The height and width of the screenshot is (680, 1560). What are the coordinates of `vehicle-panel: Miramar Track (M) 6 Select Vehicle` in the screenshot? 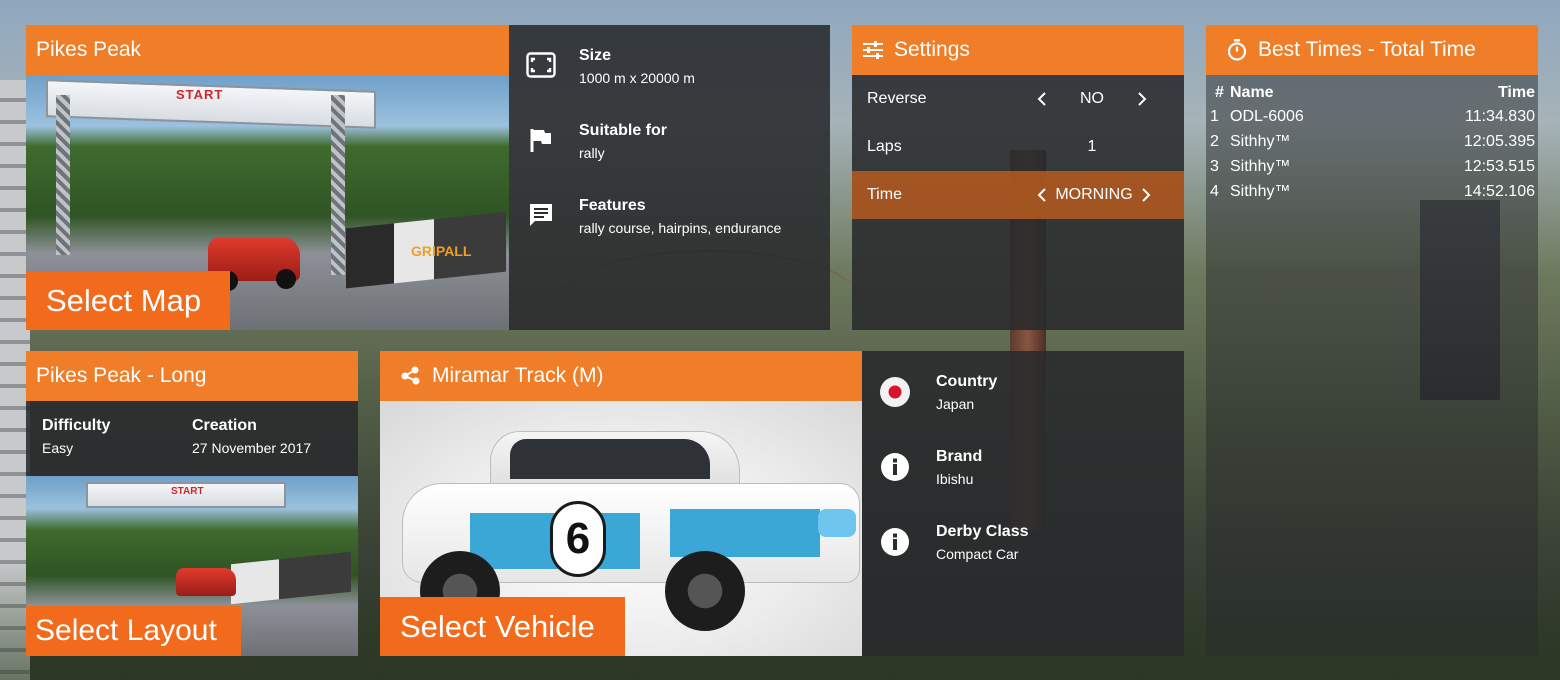 It's located at (621, 503).